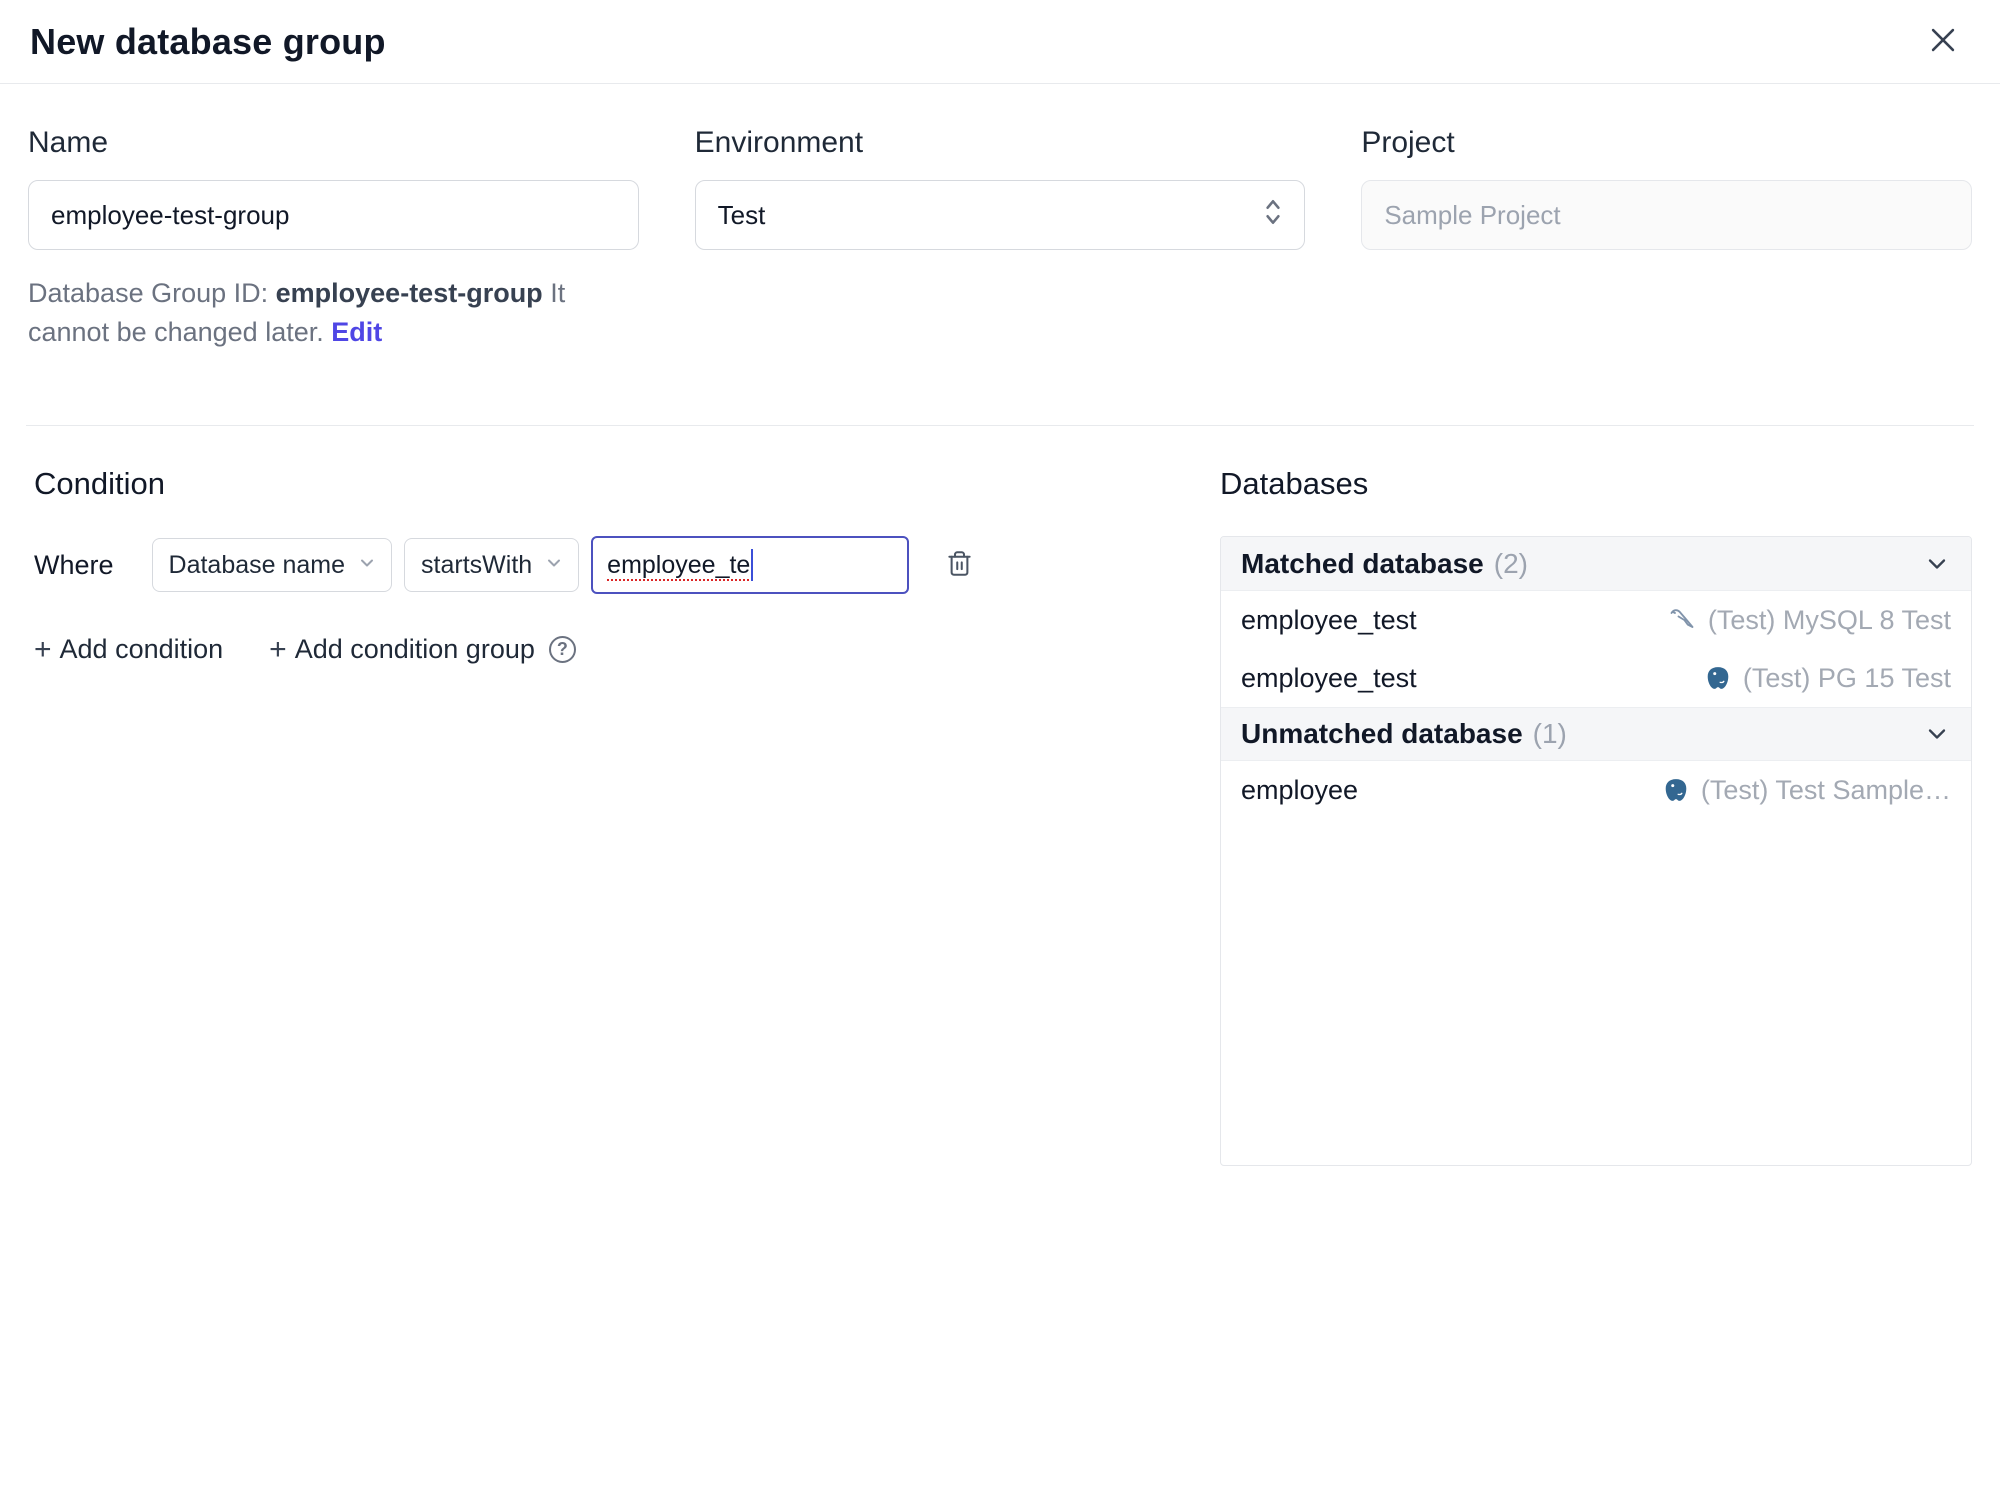 The image size is (2000, 1500). I want to click on unmatched-database-header: Unmatched database (1), so click(1596, 734).